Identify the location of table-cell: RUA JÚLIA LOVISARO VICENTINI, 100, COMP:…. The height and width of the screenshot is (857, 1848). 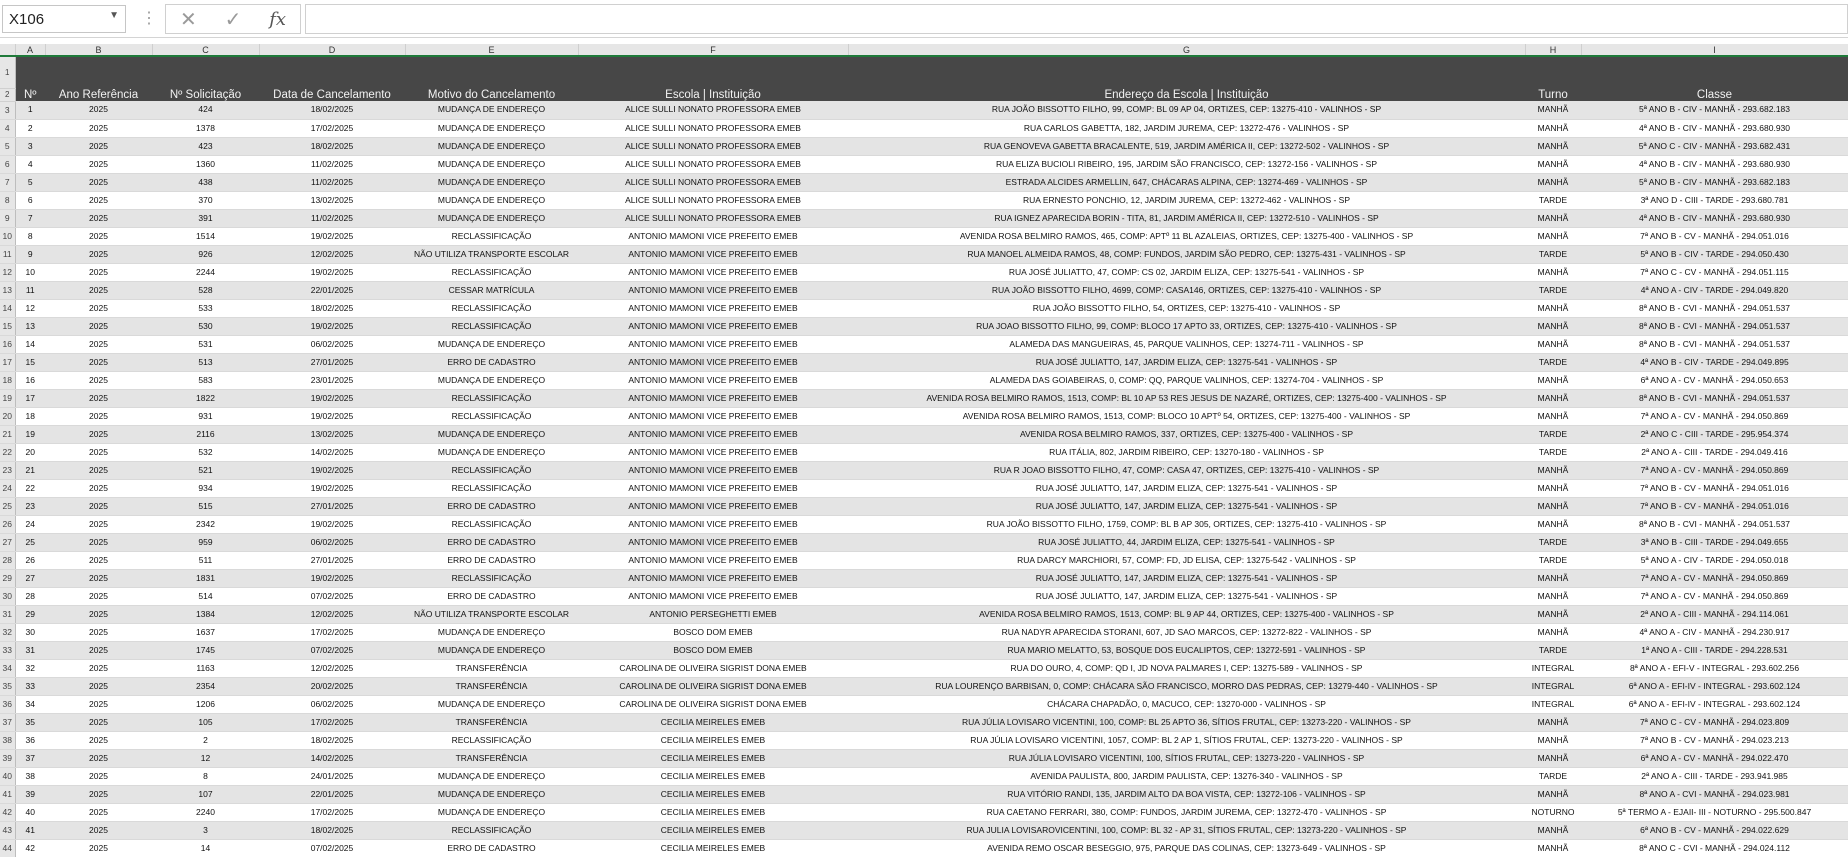
(1186, 722).